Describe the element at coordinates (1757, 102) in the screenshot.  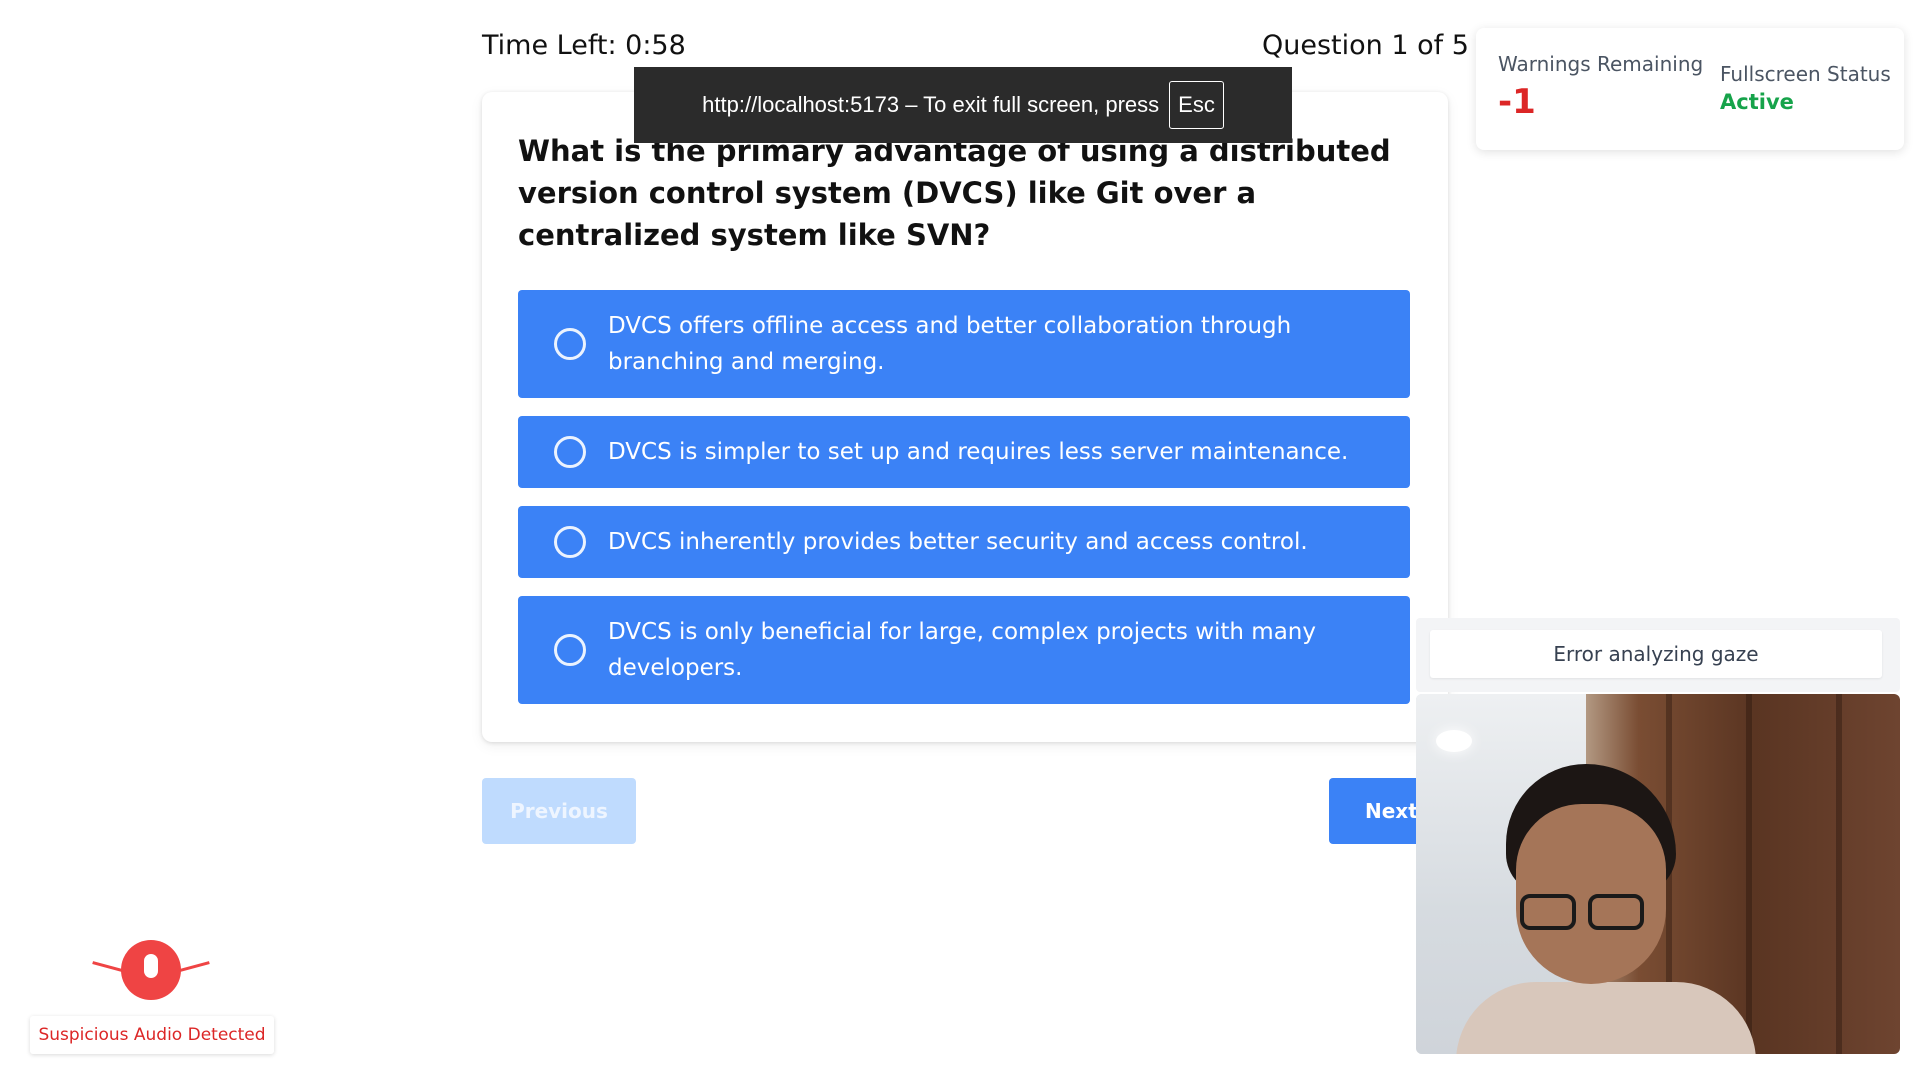
I see `fullscreen-status-value: Active` at that location.